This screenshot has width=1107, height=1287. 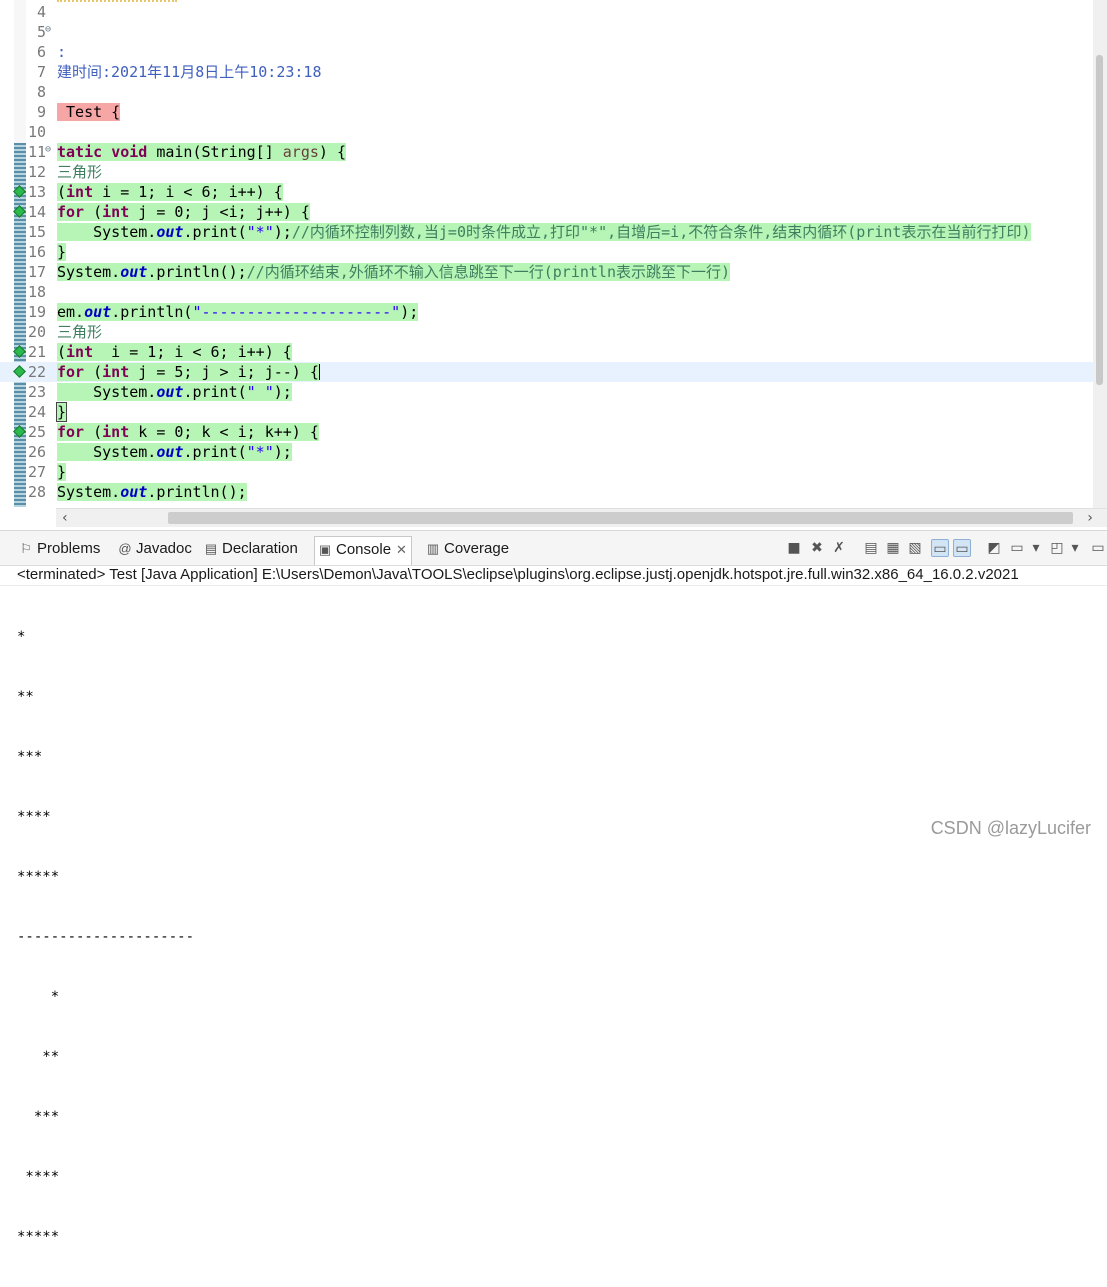 I want to click on line-number: 9, so click(x=41, y=112).